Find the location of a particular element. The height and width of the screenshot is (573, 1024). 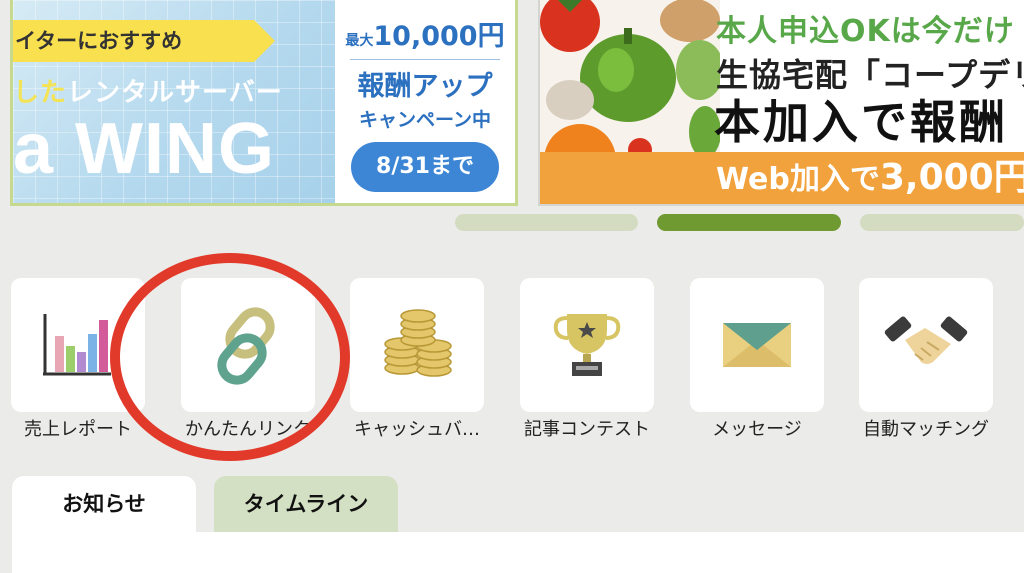

banner-tag: イターにおすすめ is located at coordinates (144, 41).